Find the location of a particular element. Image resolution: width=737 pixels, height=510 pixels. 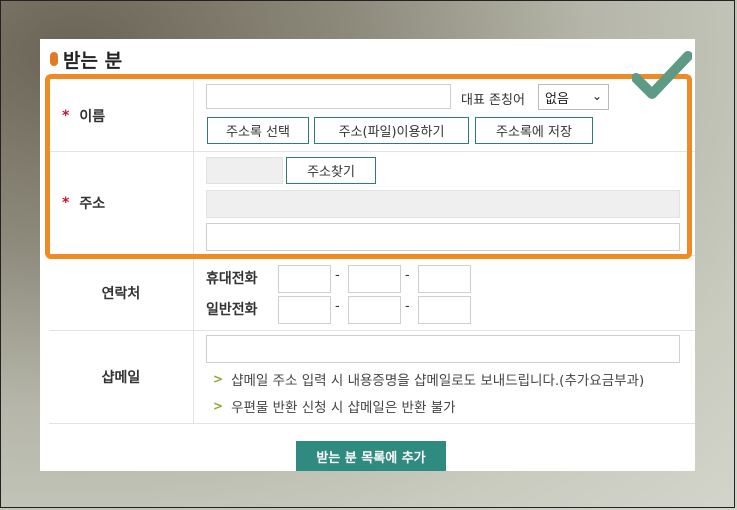

section-header: 받는 분 is located at coordinates (86, 60).